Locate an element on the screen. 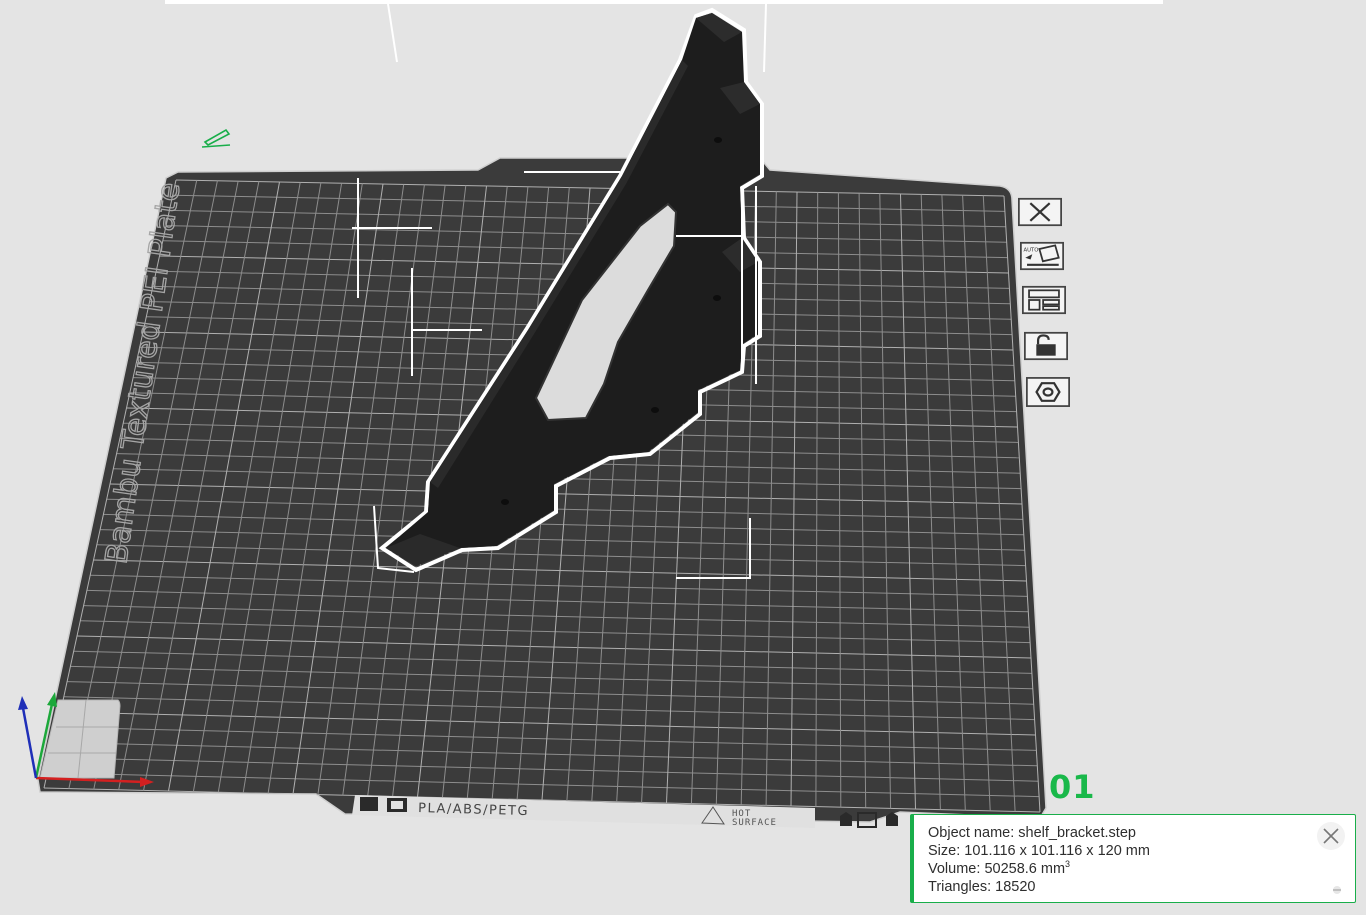  object-name-row: Object name: shelf_bracket.step is located at coordinates (1141, 833).